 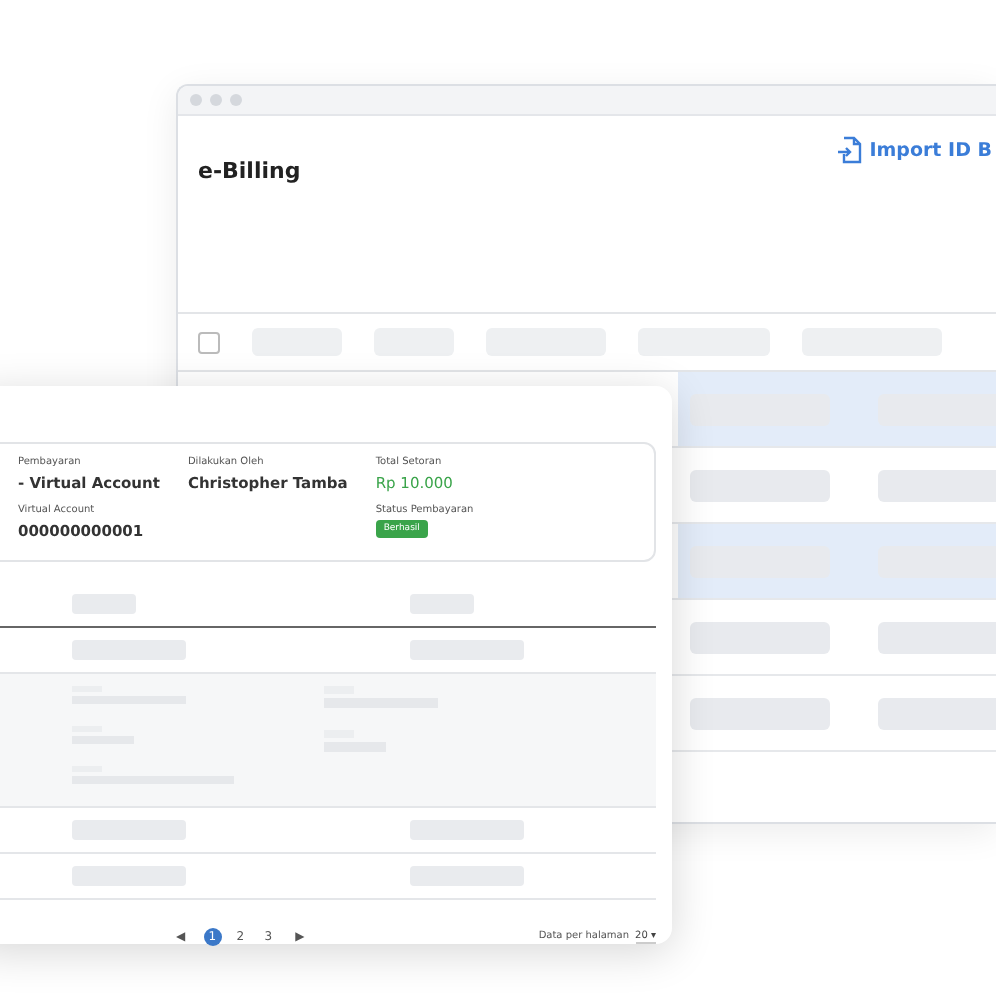 I want to click on import-button: Import ID B, so click(x=913, y=150).